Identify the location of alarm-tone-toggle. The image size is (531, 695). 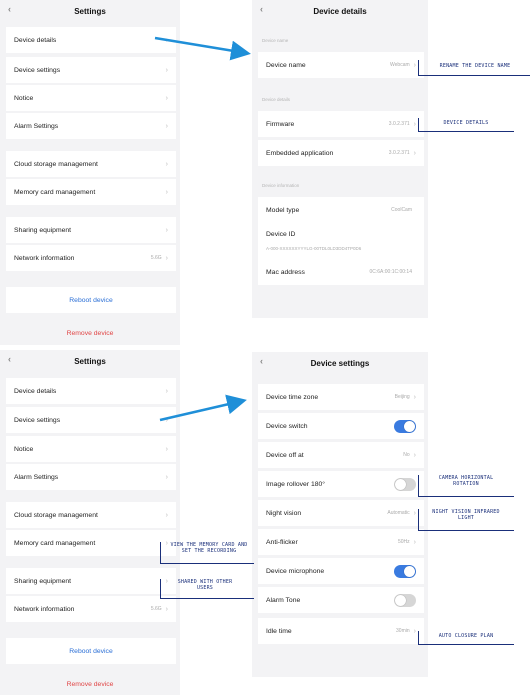
(405, 600).